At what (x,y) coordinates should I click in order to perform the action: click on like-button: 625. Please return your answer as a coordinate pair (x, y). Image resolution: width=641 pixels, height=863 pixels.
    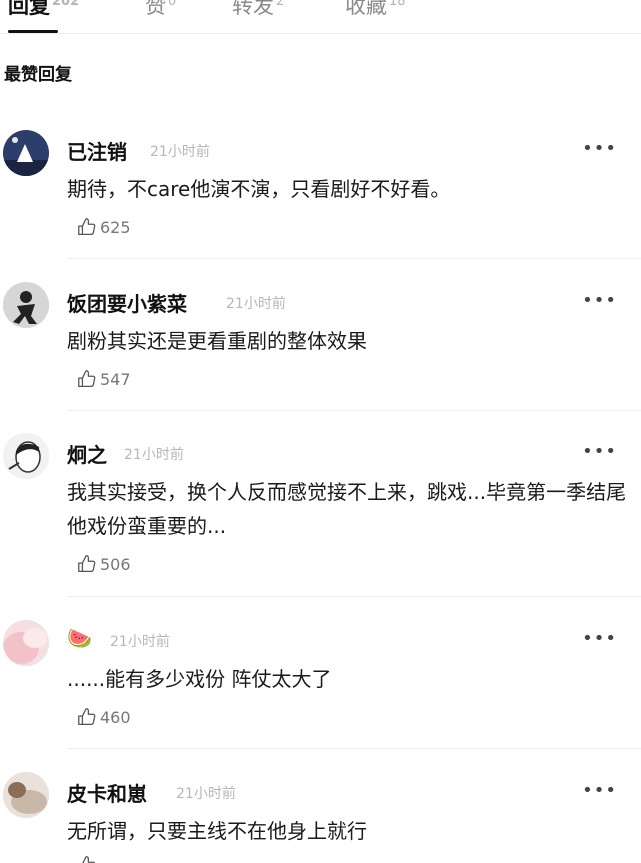
    Looking at the image, I should click on (103, 227).